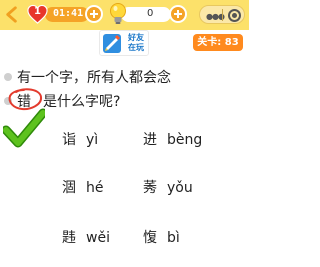  Describe the element at coordinates (136, 47) in the screenshot. I see `friends-playing-line2: 在玩` at that location.